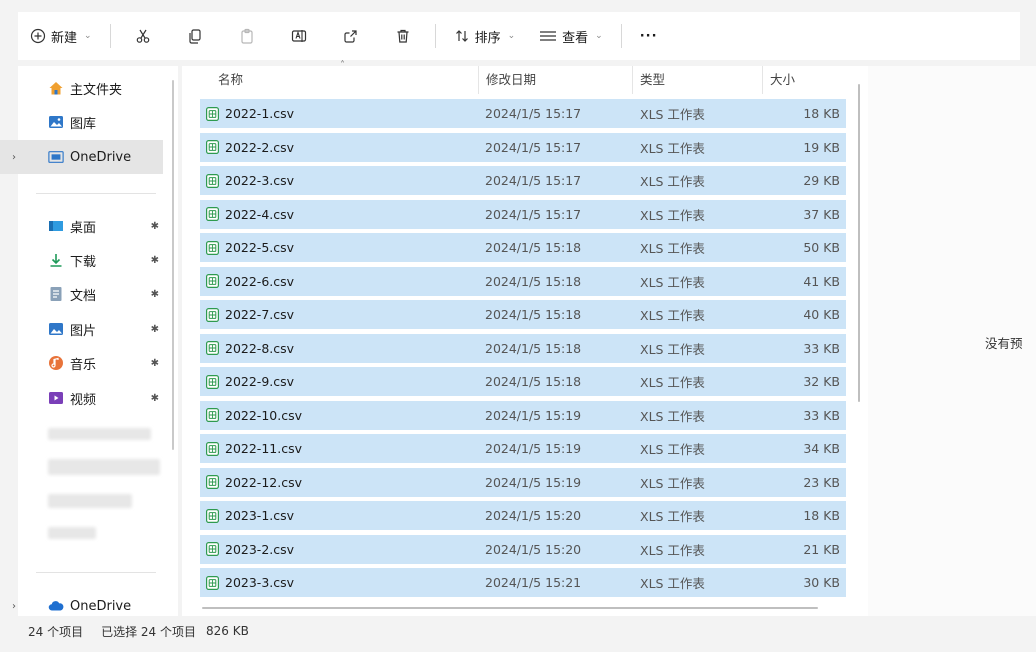 The width and height of the screenshot is (1036, 652). I want to click on file-row: 2022-9.csv 2024/1/5 15:18 XLS 工作表 32 KB, so click(523, 381).